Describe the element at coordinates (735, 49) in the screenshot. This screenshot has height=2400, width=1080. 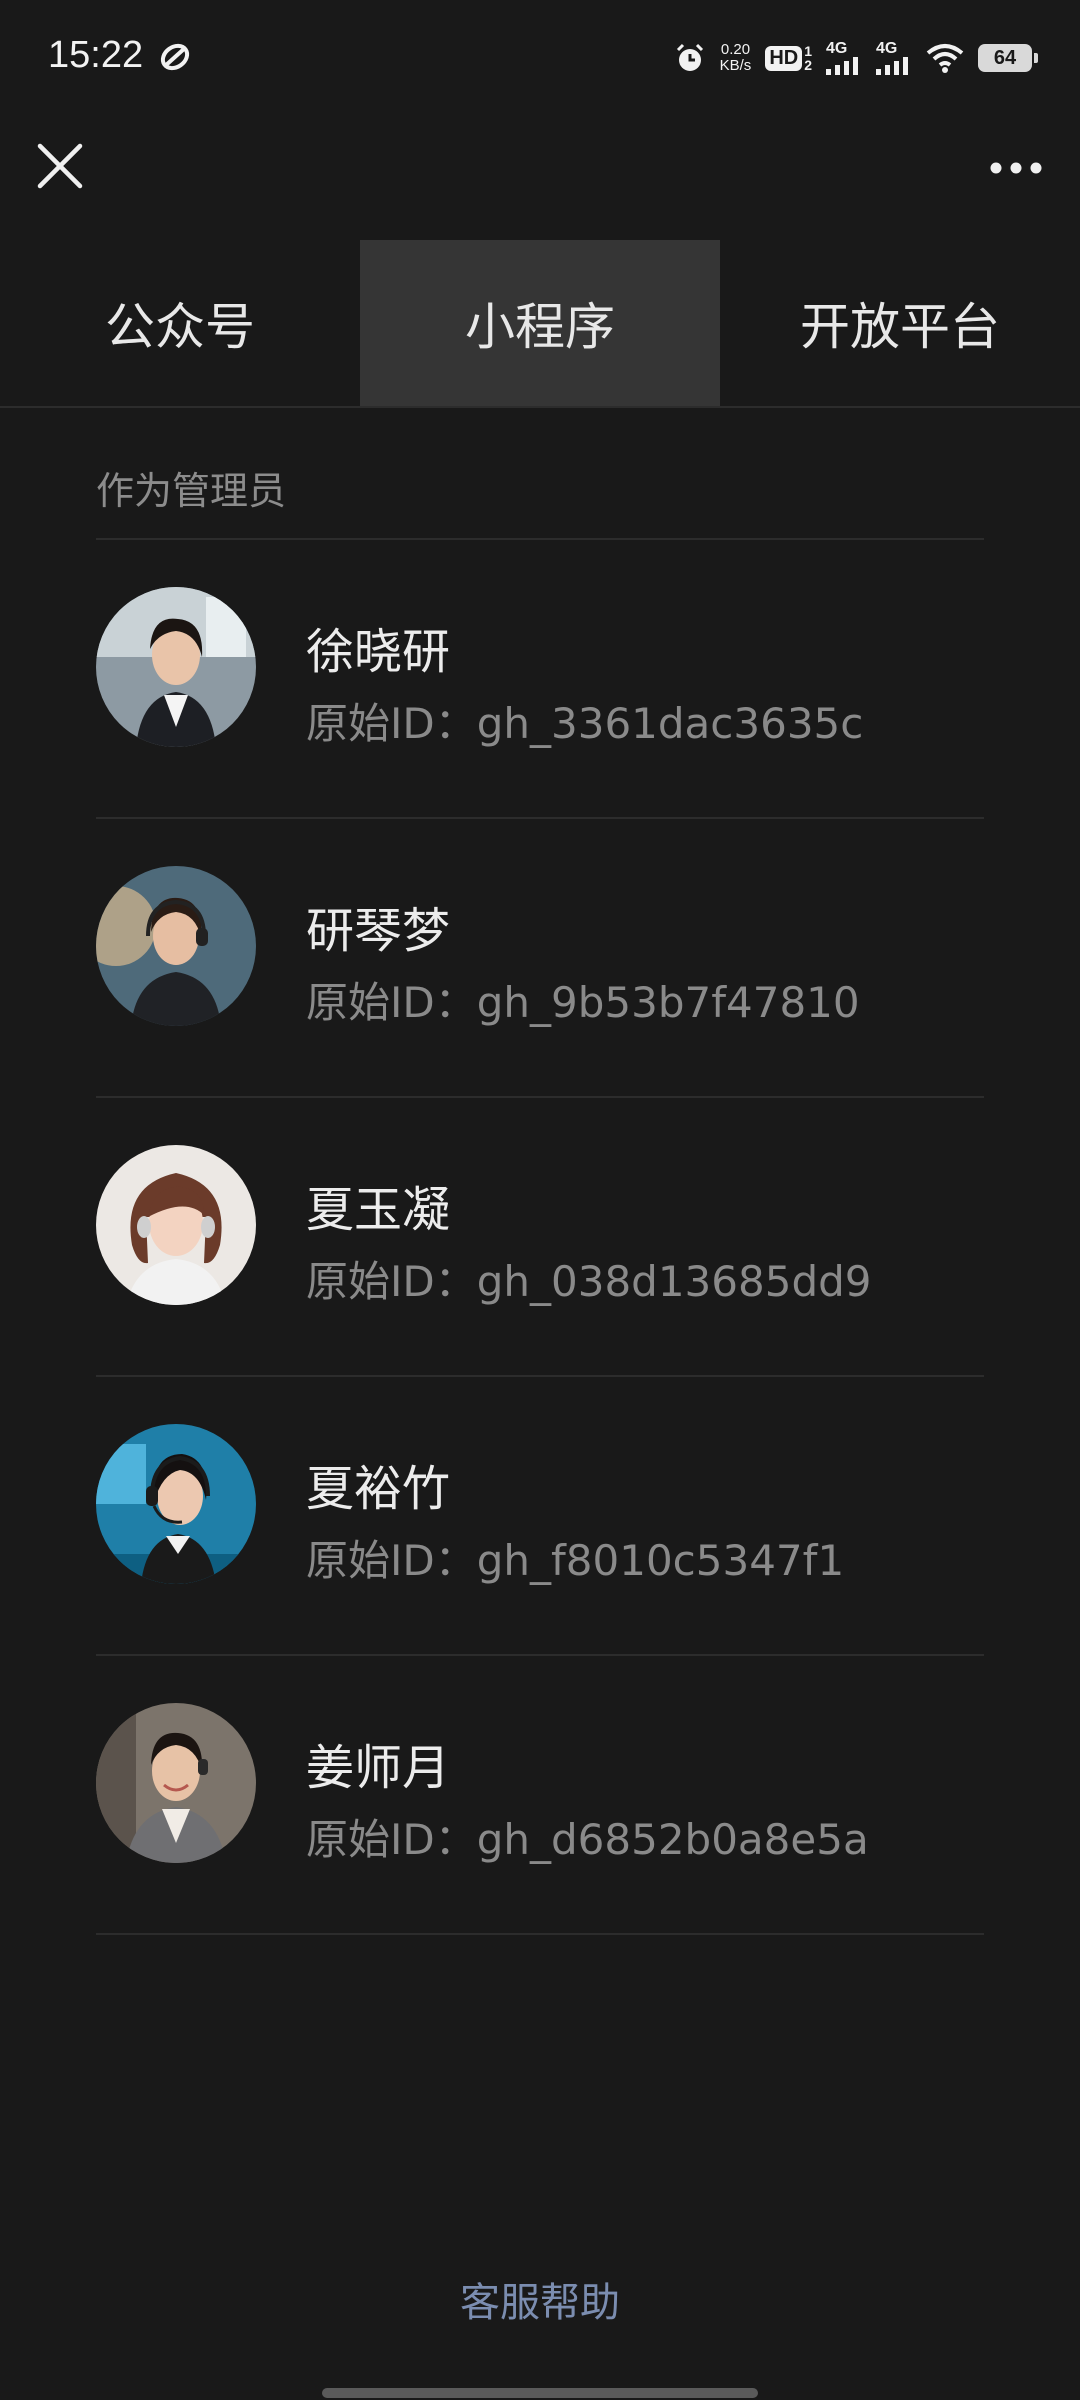
I see `net-speed-value: 0.20` at that location.